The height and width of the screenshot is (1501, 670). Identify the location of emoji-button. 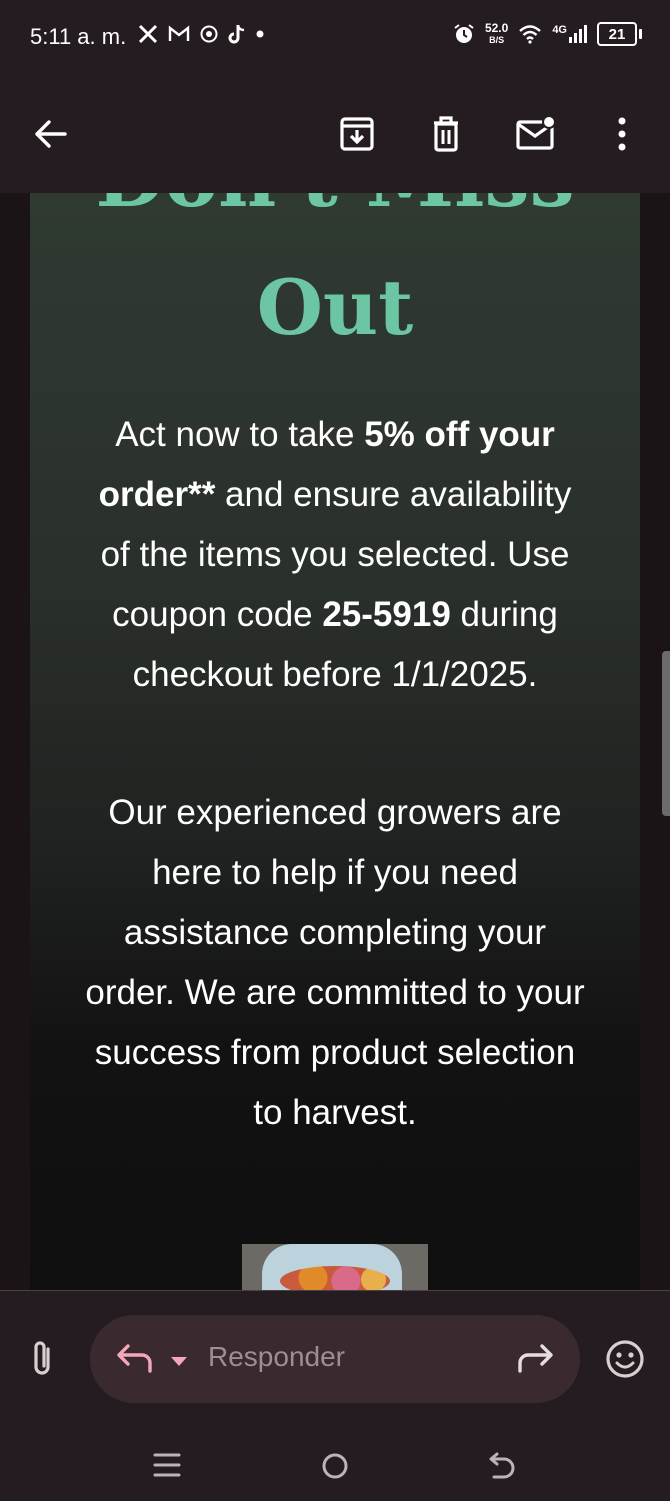
(625, 1361).